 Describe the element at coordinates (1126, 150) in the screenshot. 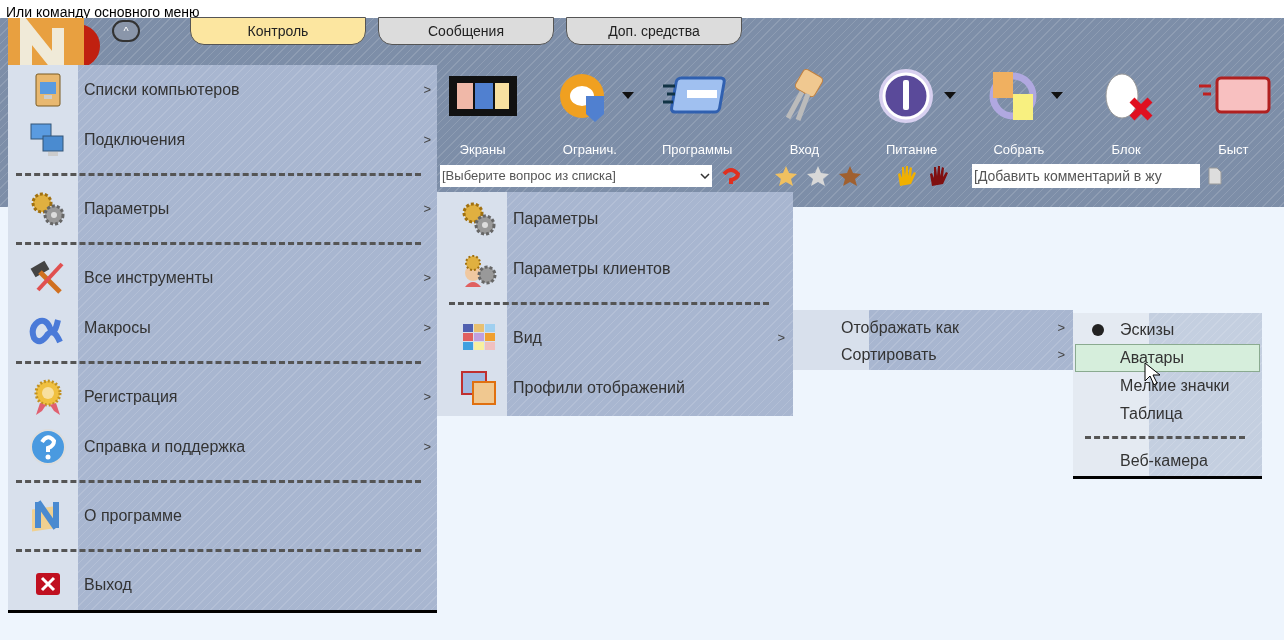

I see `toolbar-label: Блок` at that location.